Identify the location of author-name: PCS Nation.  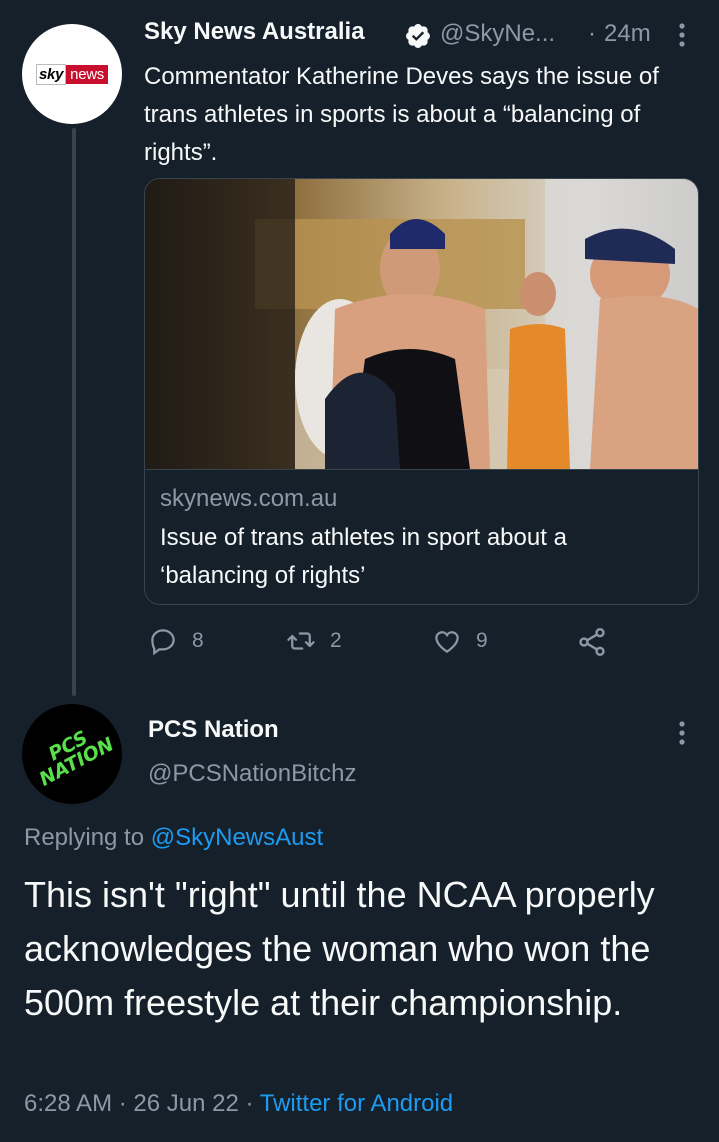
(213, 730).